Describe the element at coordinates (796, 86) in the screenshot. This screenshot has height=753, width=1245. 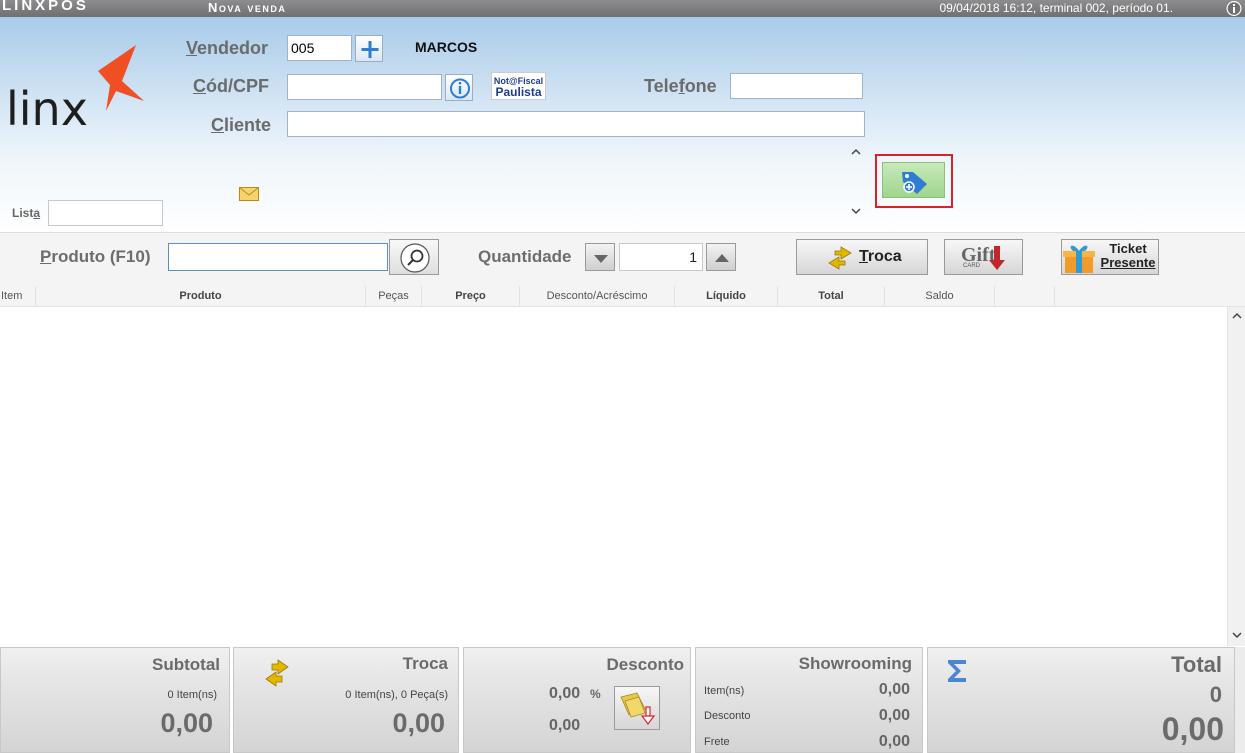
I see `phone-input` at that location.